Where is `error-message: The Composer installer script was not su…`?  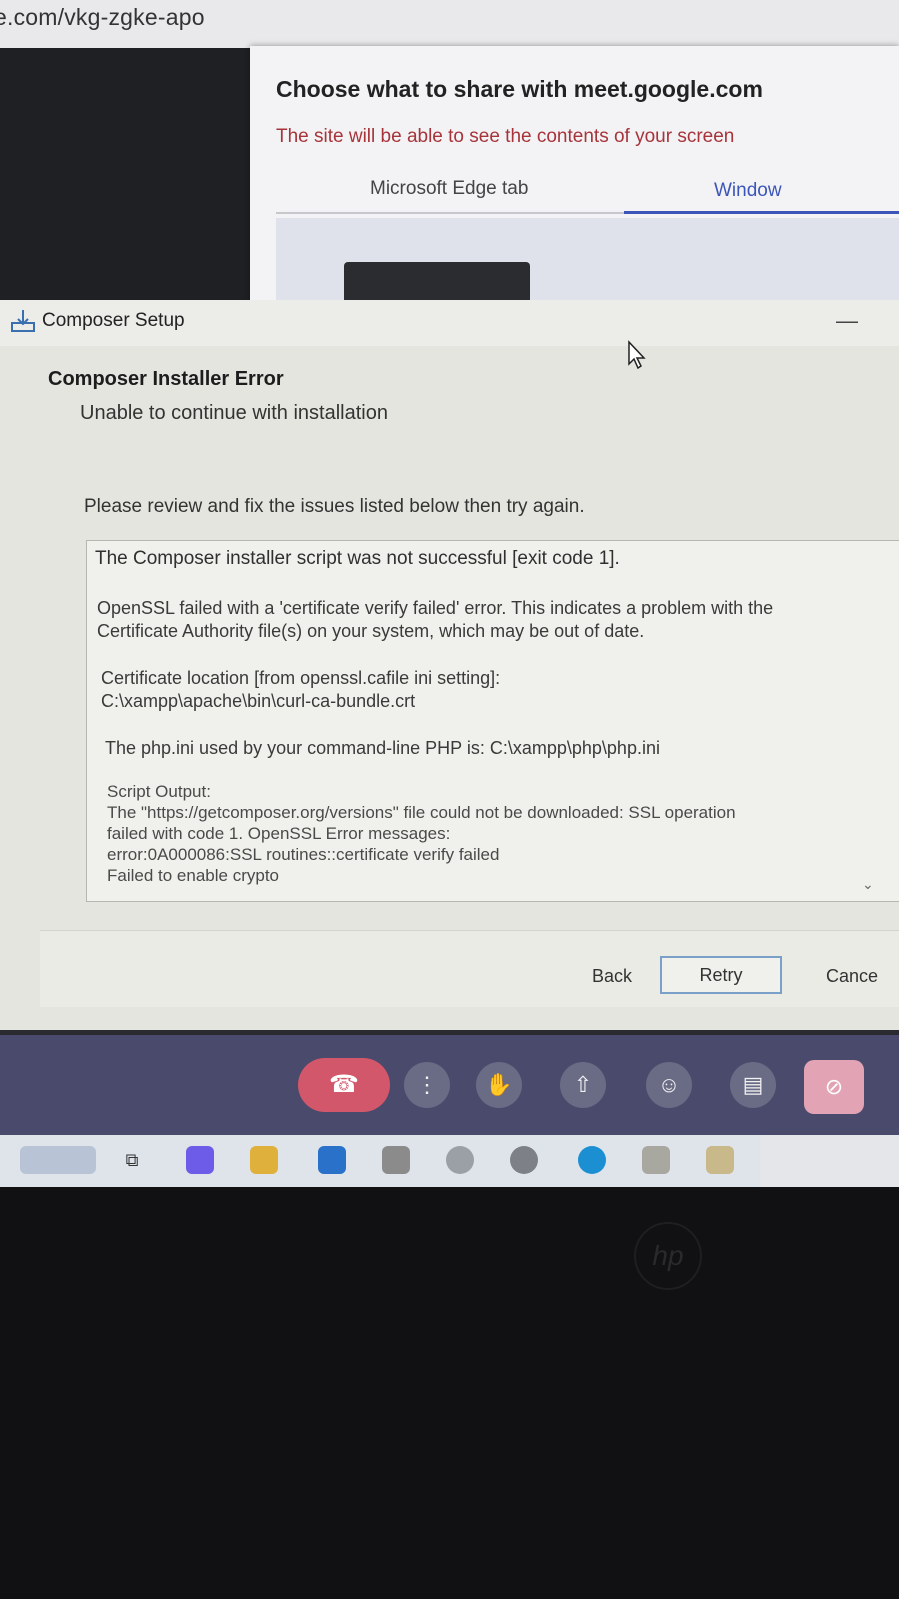
error-message: The Composer installer script was not su… is located at coordinates (357, 558).